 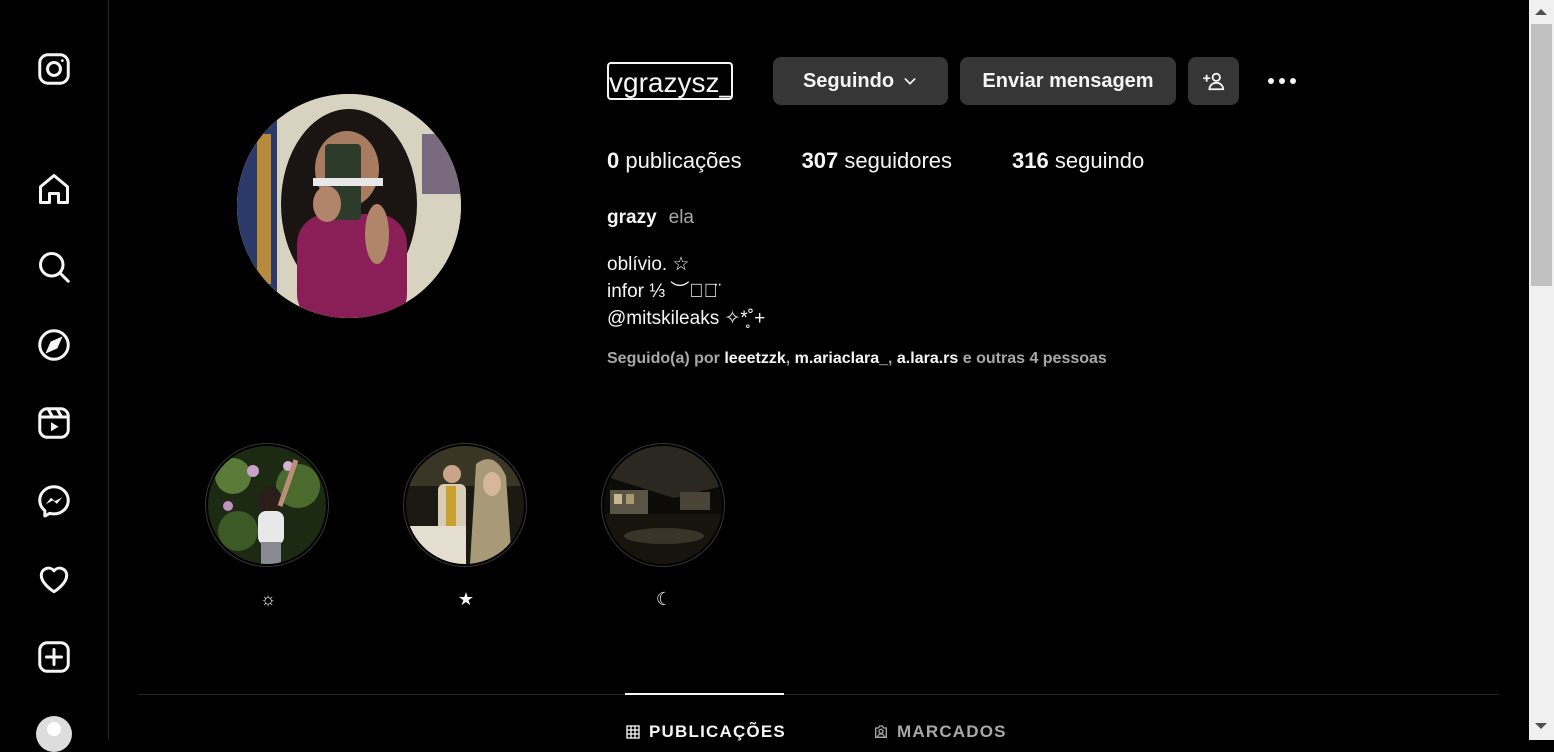 What do you see at coordinates (268, 599) in the screenshot?
I see `highlight-label: ☼` at bounding box center [268, 599].